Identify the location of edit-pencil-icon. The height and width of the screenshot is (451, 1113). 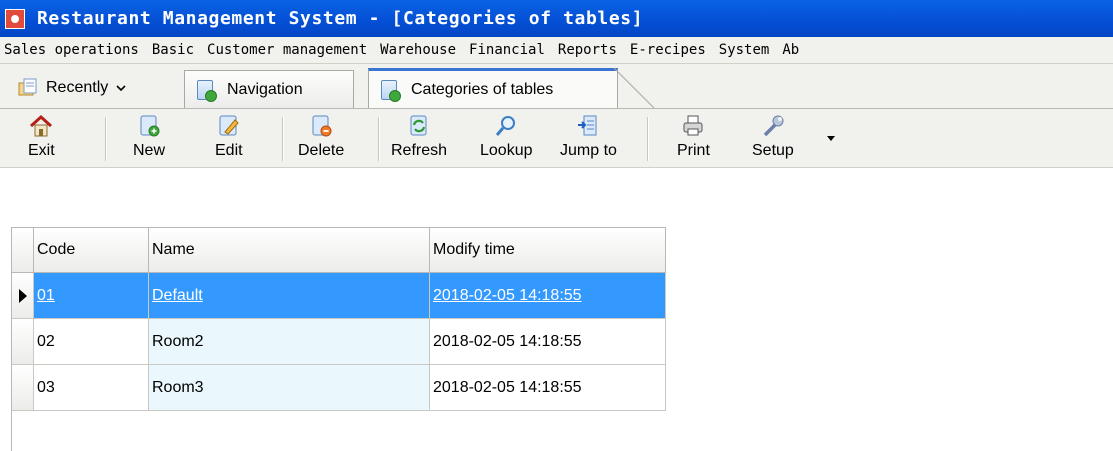
(229, 125).